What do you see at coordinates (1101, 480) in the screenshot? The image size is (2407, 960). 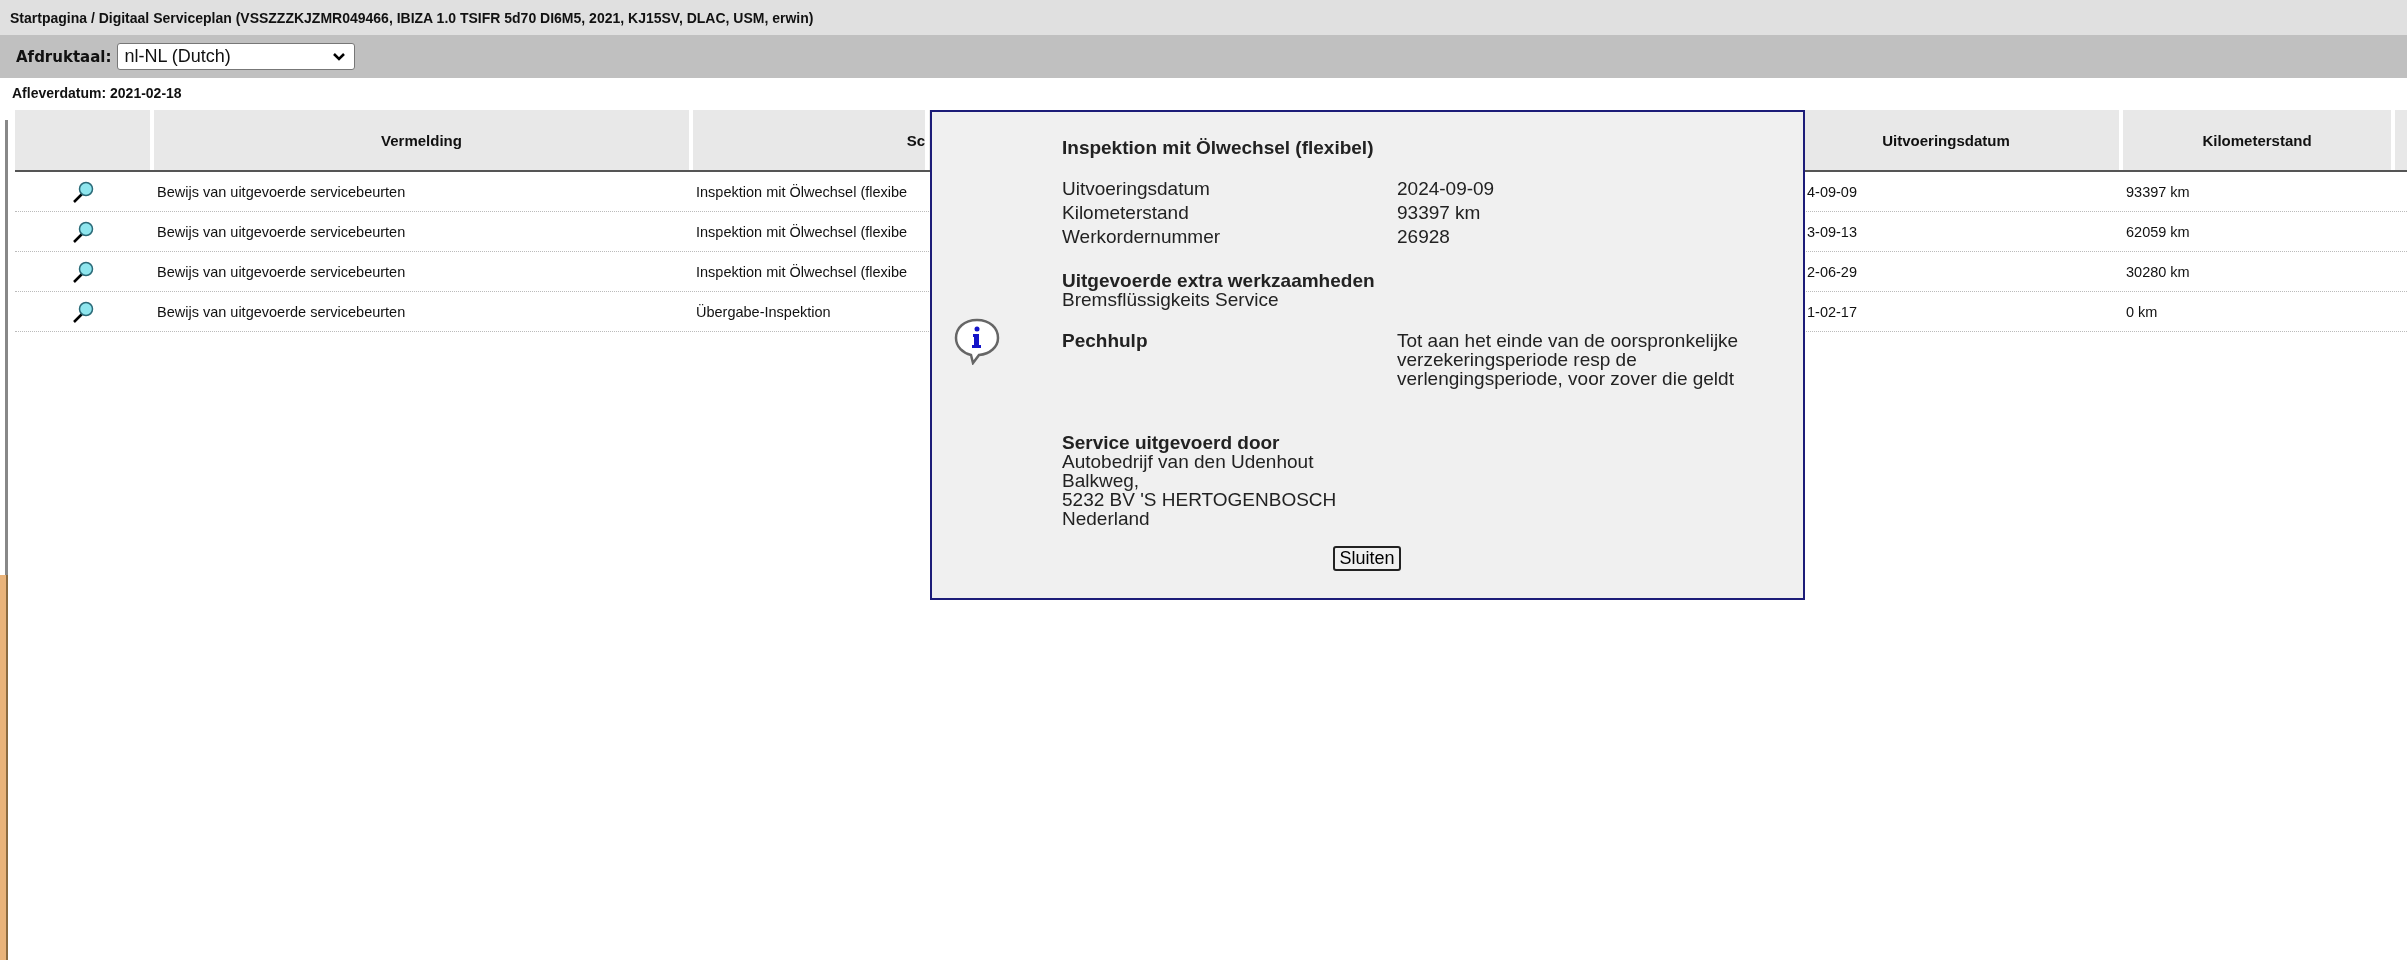 I see `address-line: Balkweg,` at bounding box center [1101, 480].